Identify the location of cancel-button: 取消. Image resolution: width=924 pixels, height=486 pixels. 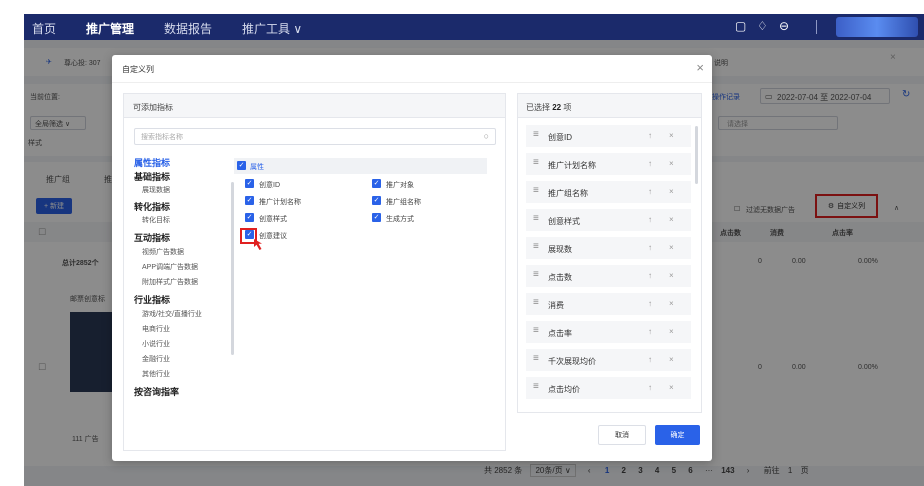
(622, 435).